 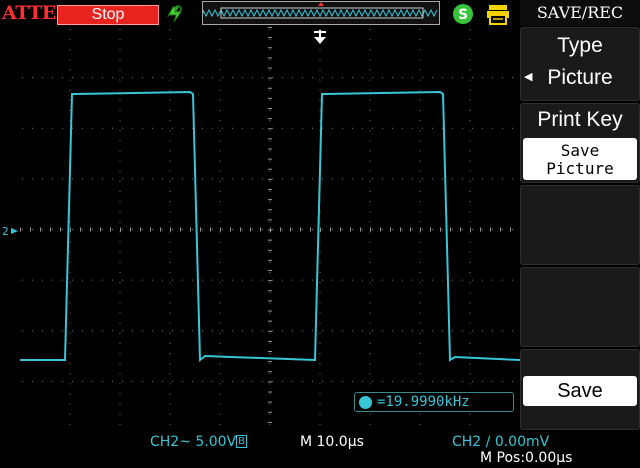 I want to click on channel-2-marker-icon: 2, so click(x=11, y=231).